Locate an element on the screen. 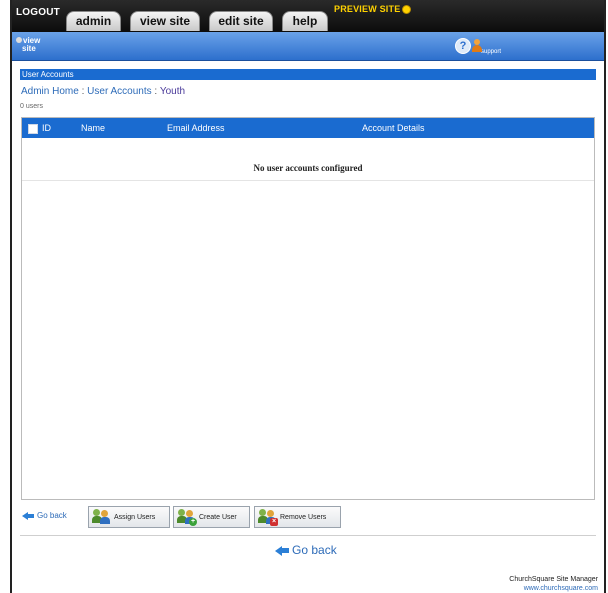 The image size is (608, 593). tab-label: edit site is located at coordinates (241, 21).